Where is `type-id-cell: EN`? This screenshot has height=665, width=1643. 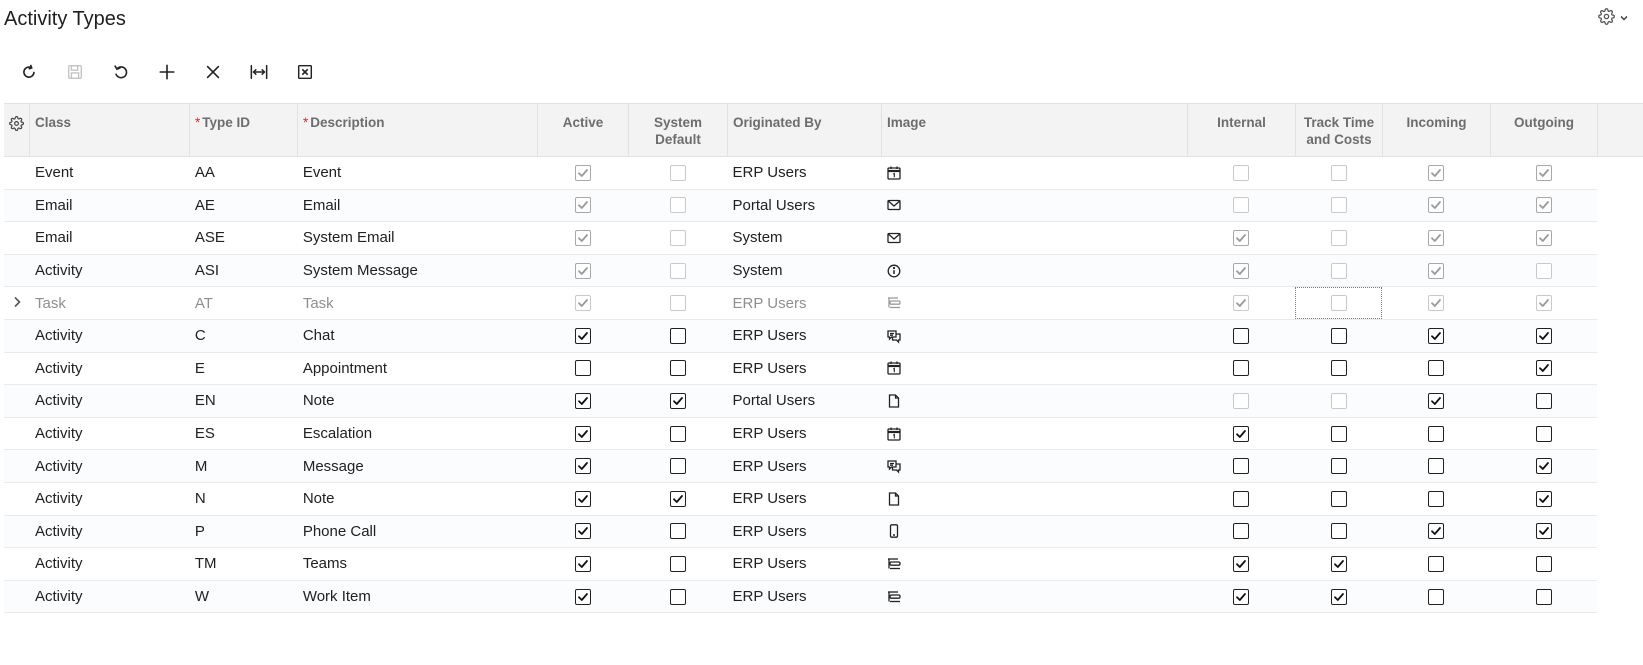 type-id-cell: EN is located at coordinates (244, 401).